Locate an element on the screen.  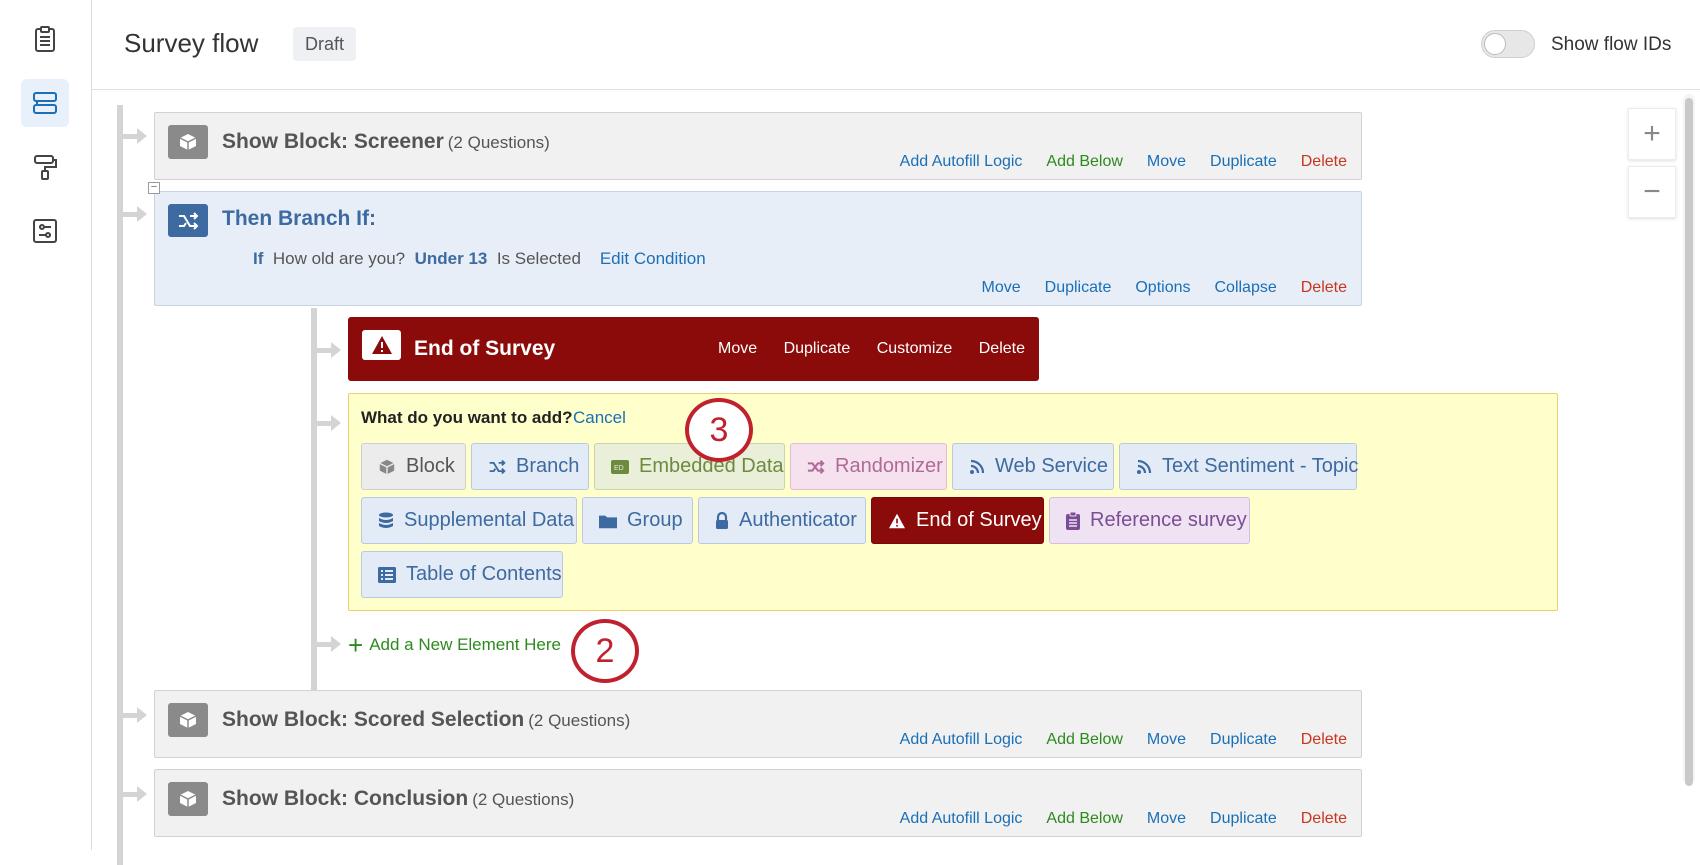
database-icon is located at coordinates (386, 521).